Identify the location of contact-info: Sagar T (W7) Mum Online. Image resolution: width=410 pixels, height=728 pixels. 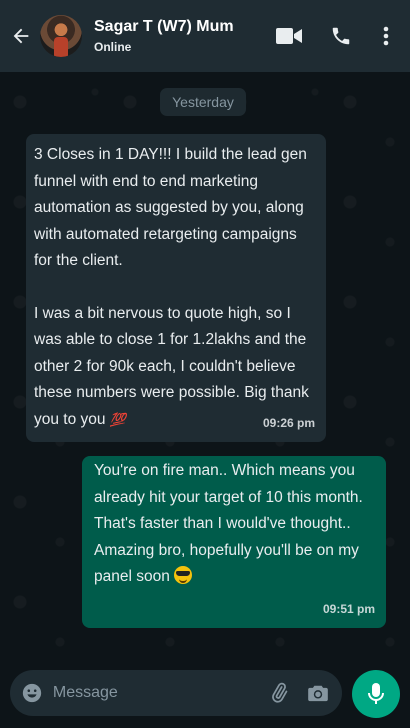
(183, 36).